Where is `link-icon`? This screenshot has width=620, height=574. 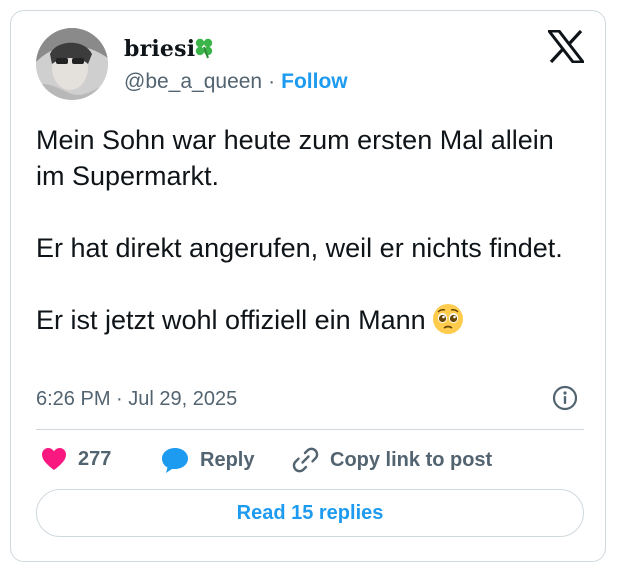
link-icon is located at coordinates (305, 460).